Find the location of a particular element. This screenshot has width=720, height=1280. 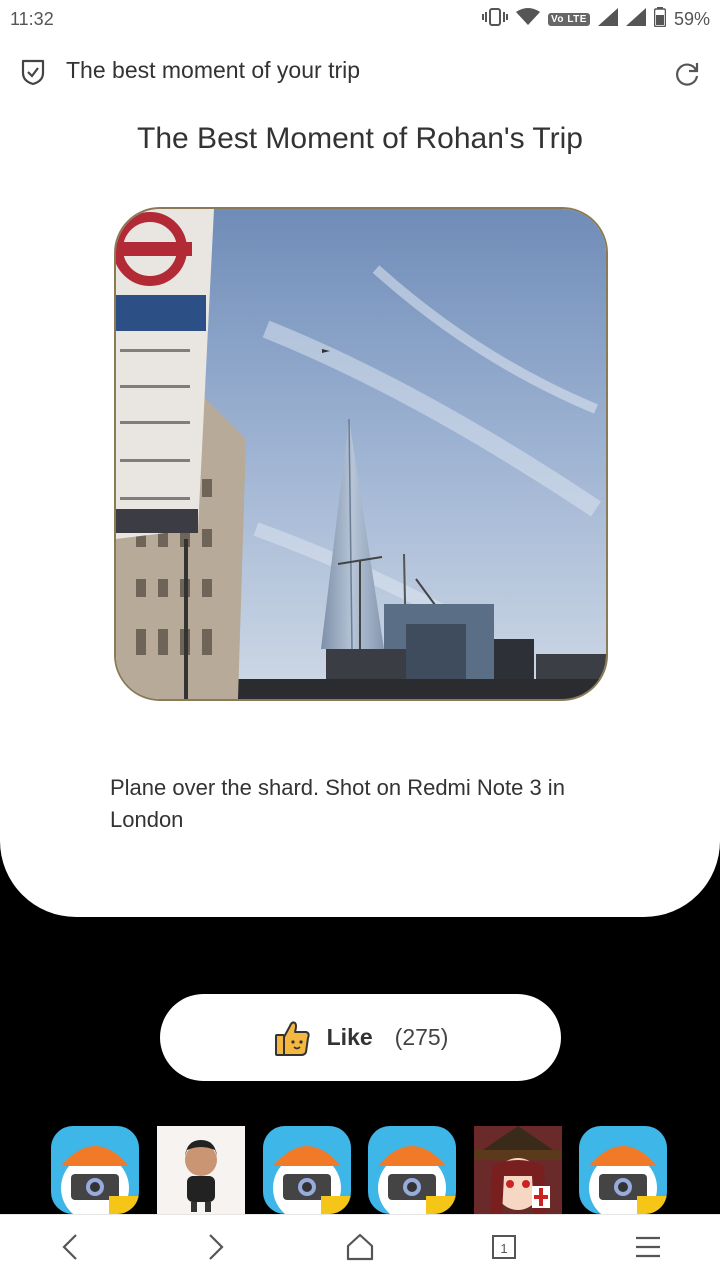

title-bar: The best moment of your trip is located at coordinates (360, 72).